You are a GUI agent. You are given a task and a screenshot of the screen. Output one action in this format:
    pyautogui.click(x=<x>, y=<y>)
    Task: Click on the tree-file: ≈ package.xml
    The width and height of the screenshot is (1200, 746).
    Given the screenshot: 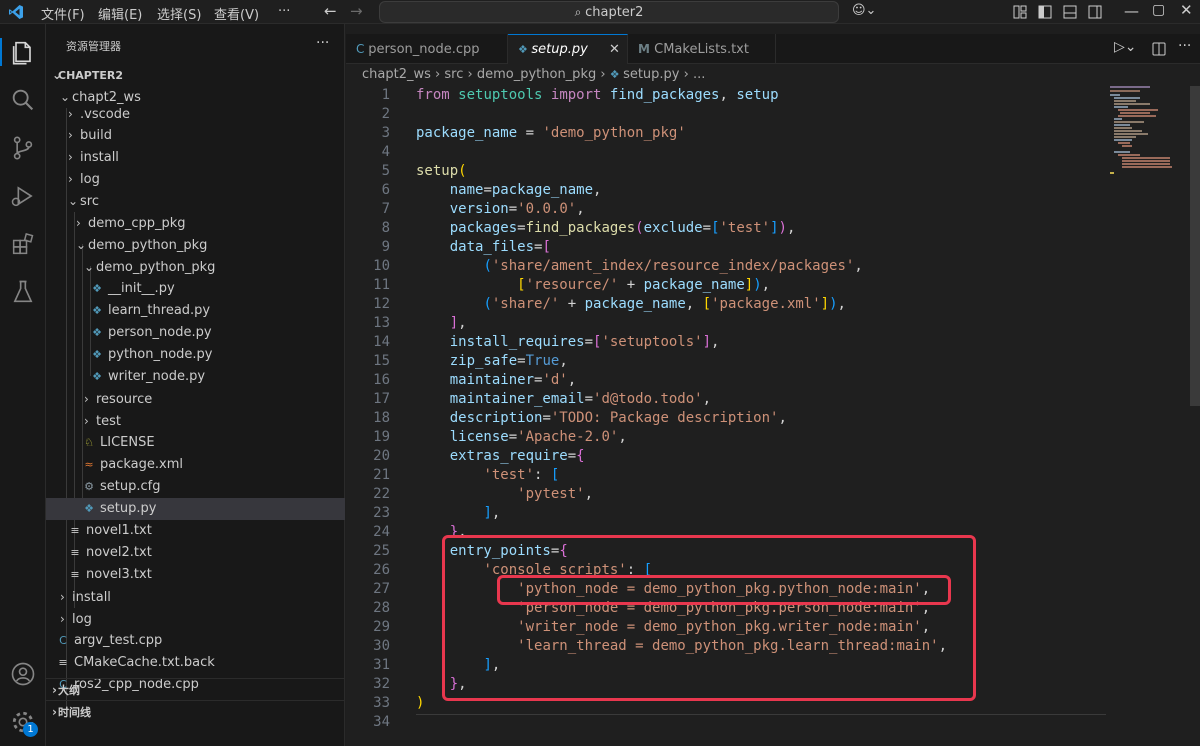 What is the action you would take?
    pyautogui.click(x=195, y=465)
    